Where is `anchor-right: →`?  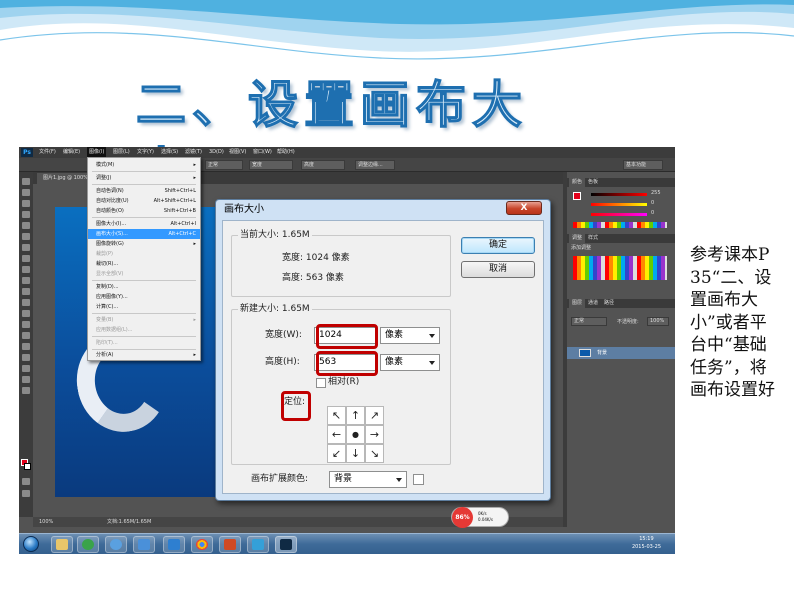 anchor-right: → is located at coordinates (374, 434).